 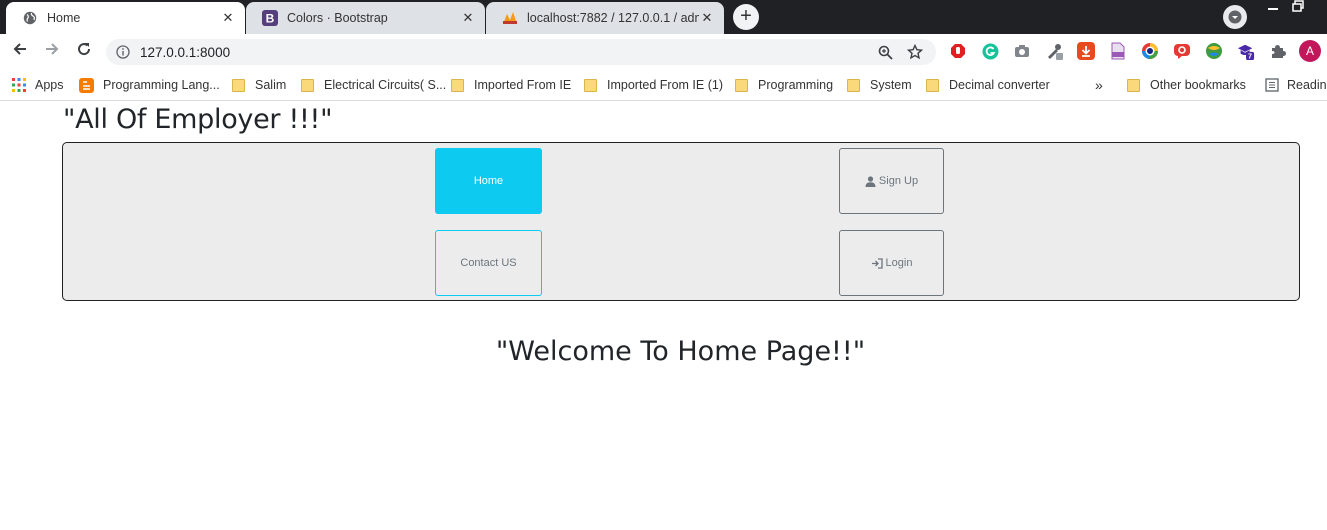 I want to click on bookmark-system: System, so click(x=879, y=85).